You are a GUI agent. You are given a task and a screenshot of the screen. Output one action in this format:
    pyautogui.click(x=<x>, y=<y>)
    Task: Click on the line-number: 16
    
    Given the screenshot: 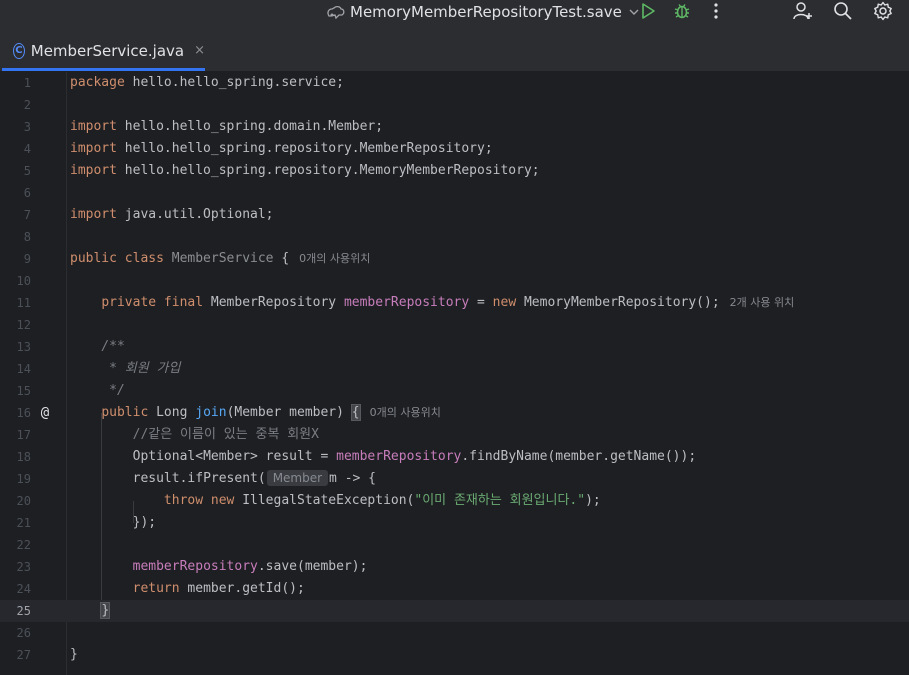 What is the action you would take?
    pyautogui.click(x=23, y=413)
    